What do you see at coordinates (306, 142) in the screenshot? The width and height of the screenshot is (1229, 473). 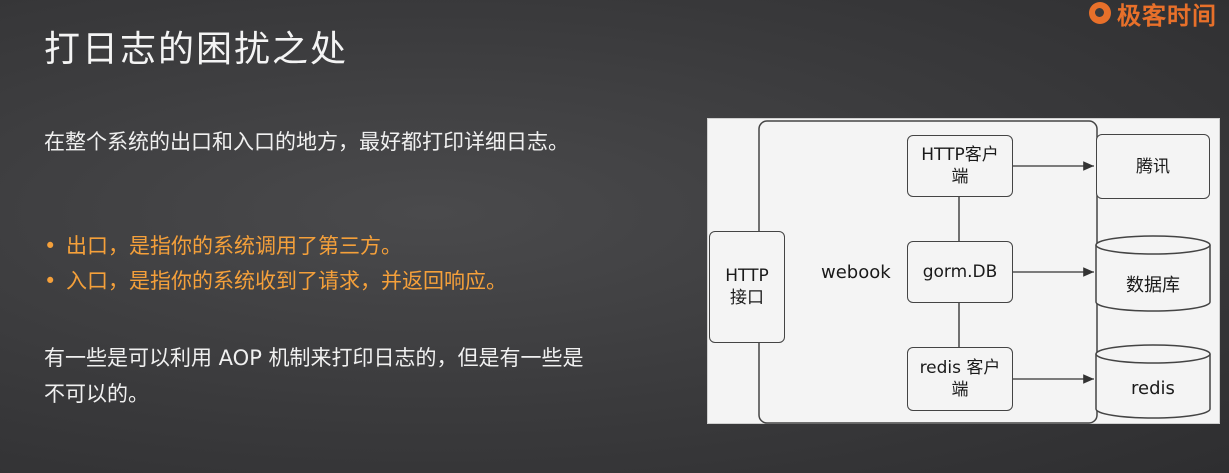 I see `intro-paragraph: 在整个系统的出口和入口的地方，最好都打印详细日志。` at bounding box center [306, 142].